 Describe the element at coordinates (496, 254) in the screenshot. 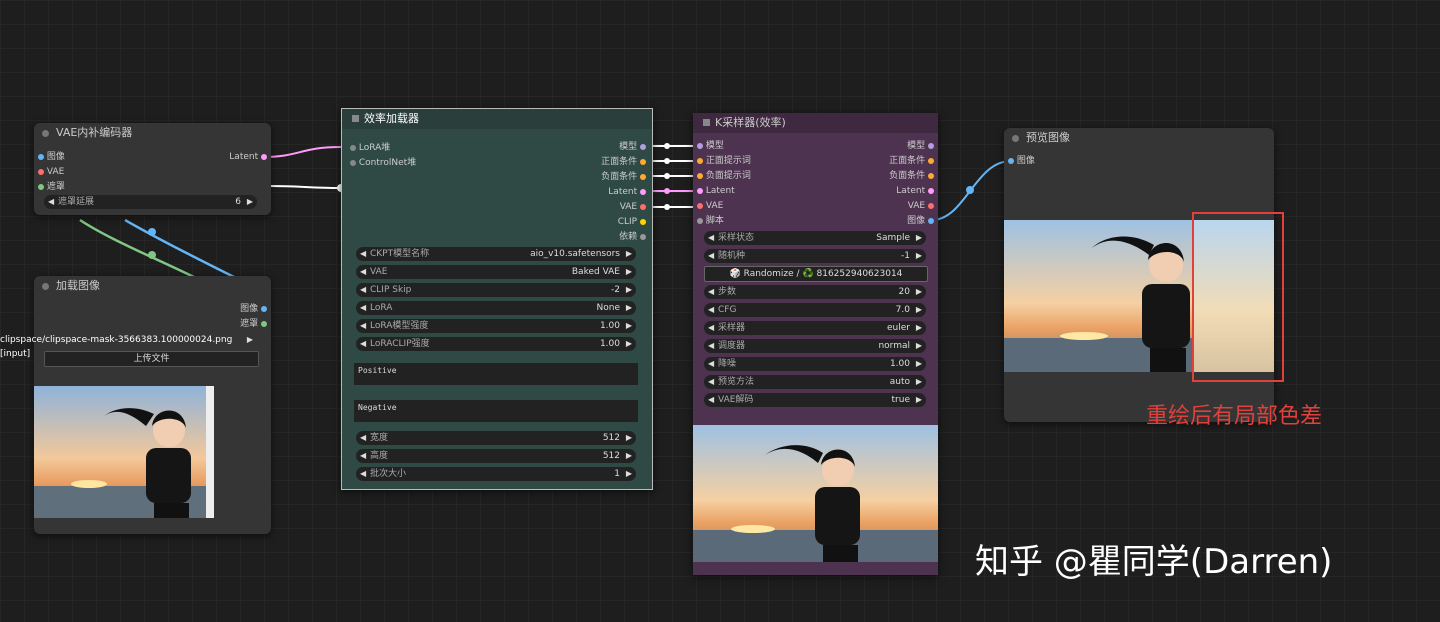

I see `ckpt-widget: ◀ CKPT模型名称 aio_v10.safetensors ▶` at that location.